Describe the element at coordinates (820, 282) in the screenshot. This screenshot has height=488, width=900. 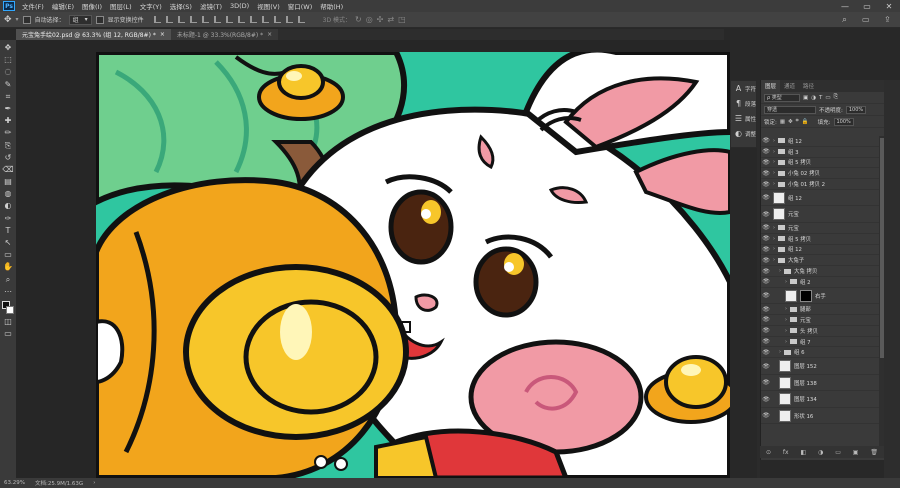
I see `layer-row: 👁 › 组 2` at that location.